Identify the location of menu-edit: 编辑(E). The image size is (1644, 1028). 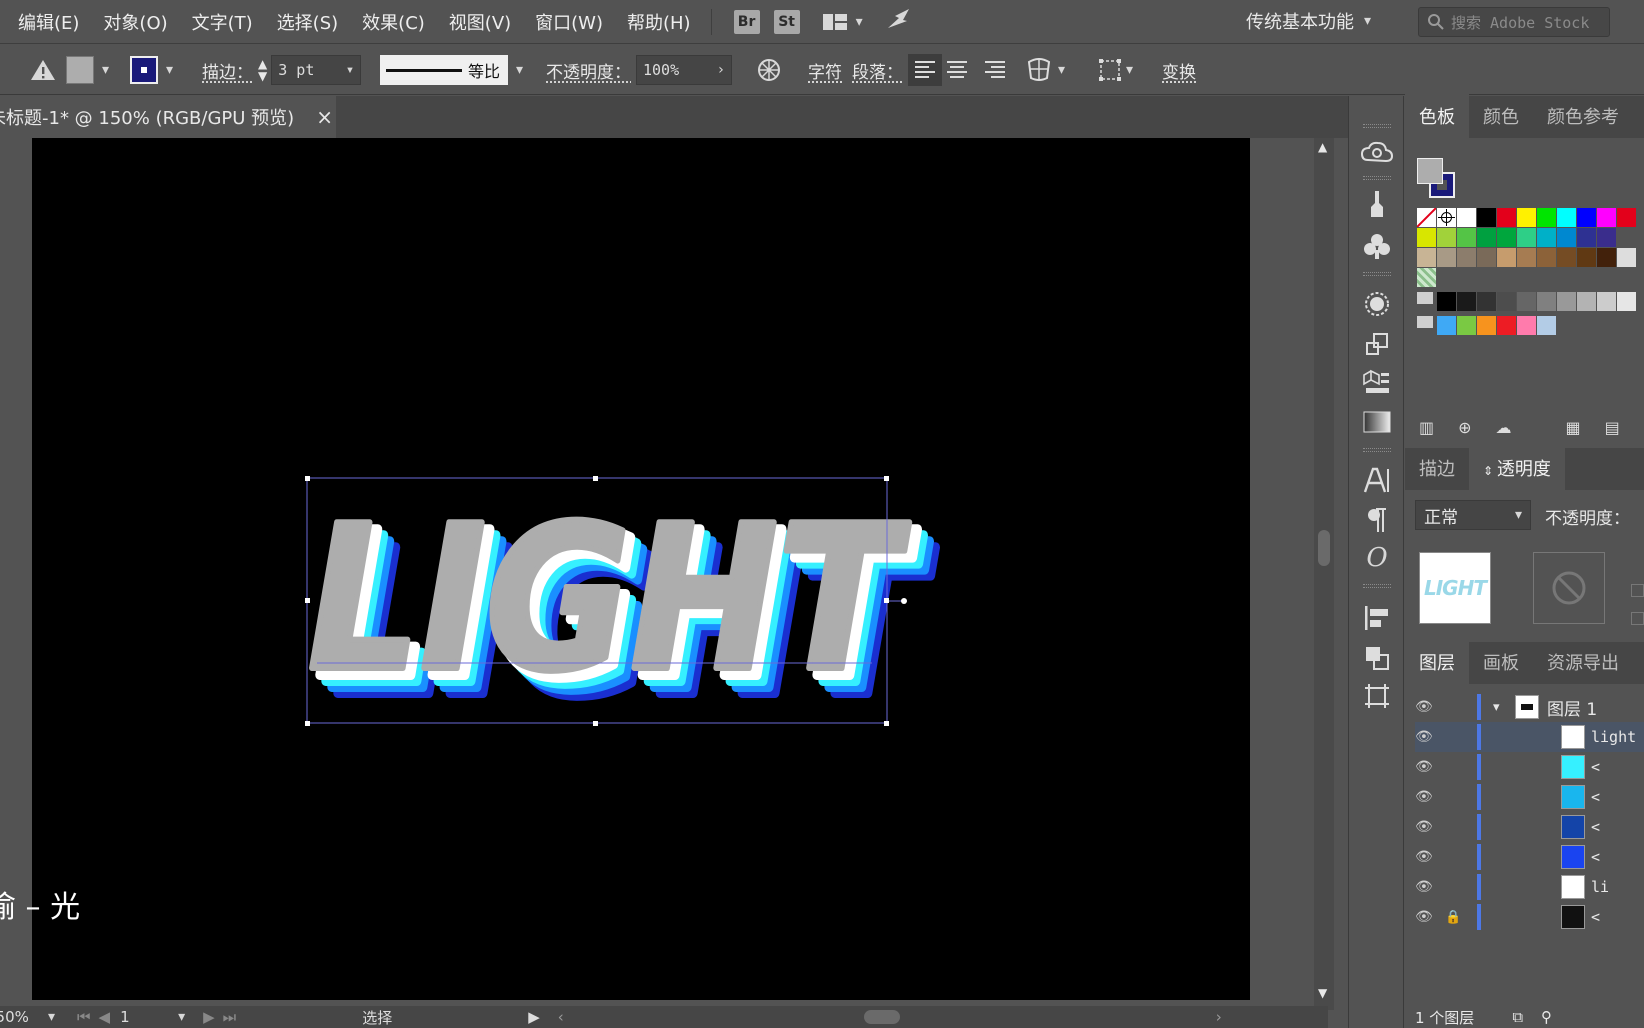
(45, 22).